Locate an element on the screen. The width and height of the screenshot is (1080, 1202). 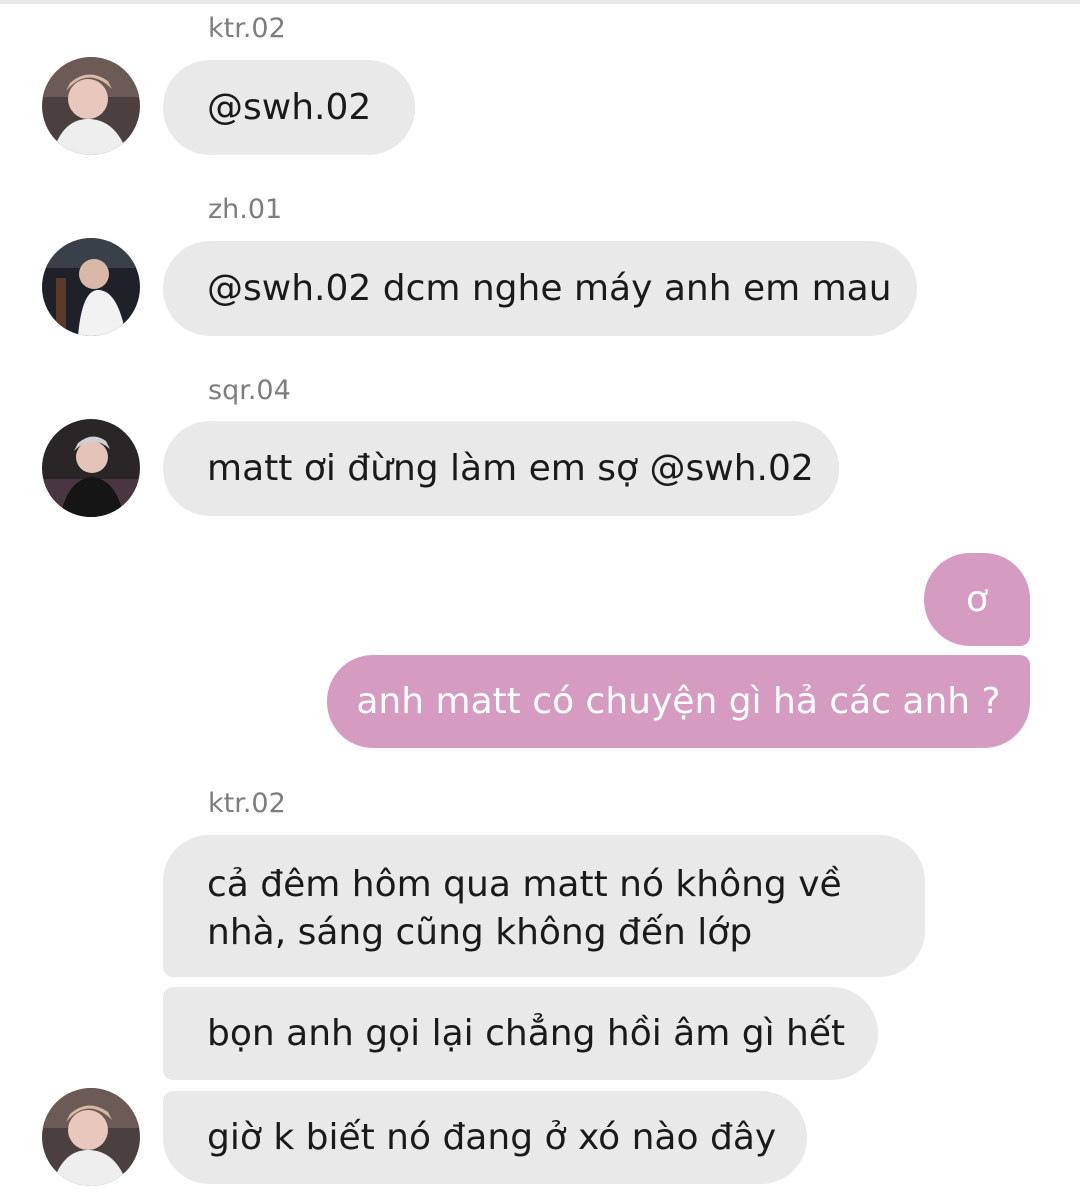
message-text-line: nhà, sáng cũng không đến lớp is located at coordinates (480, 932).